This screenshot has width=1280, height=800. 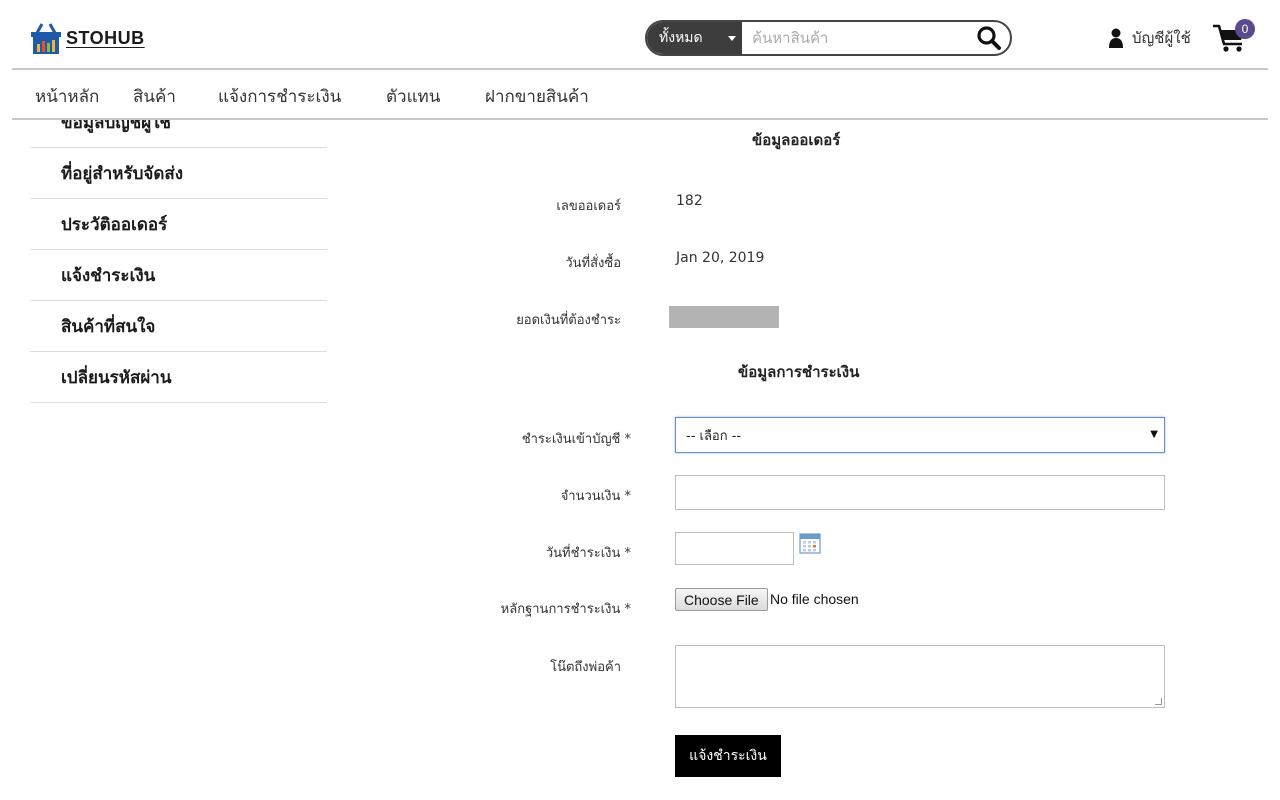 I want to click on order-number-value: 182, so click(x=689, y=201).